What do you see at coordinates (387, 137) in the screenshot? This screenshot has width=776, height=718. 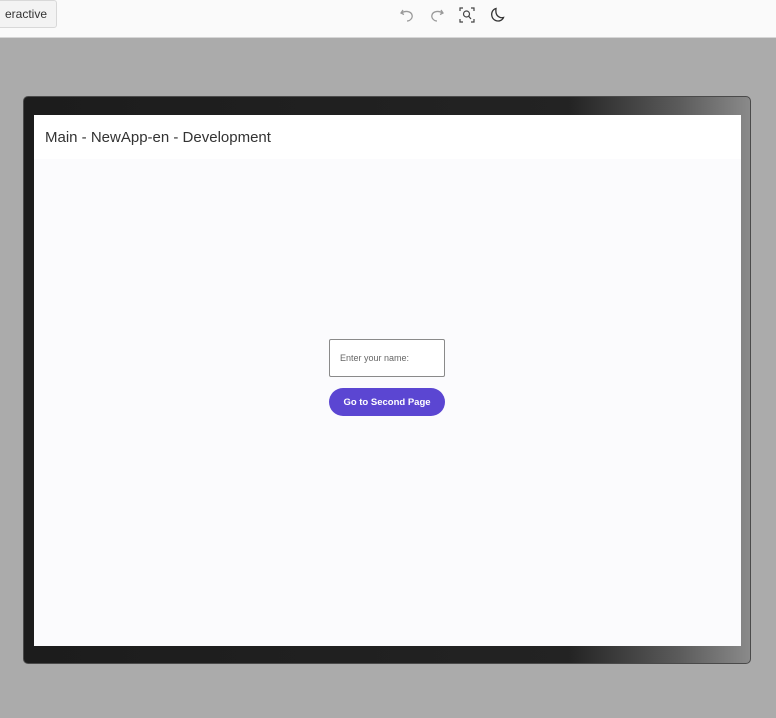 I see `app-header: Main - NewApp-en - Development` at bounding box center [387, 137].